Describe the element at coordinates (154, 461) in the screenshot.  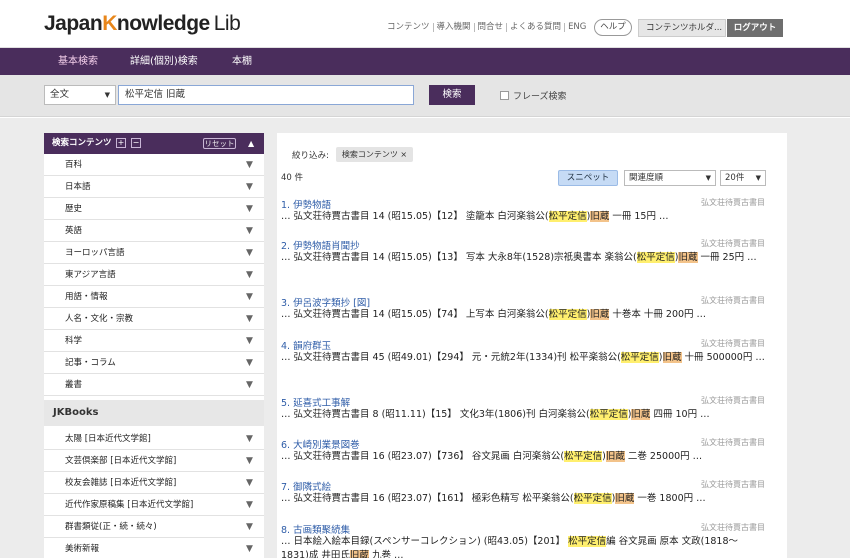
I see `sidebar-item: 文芸倶楽部 [日本近代文学館] ▼` at that location.